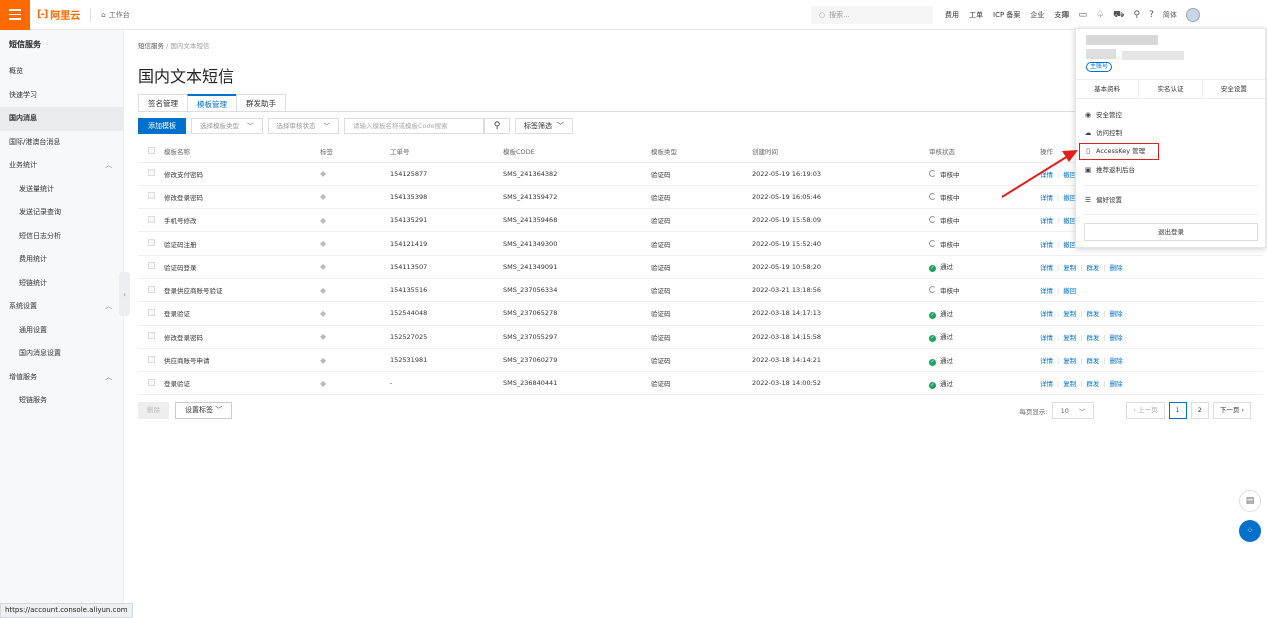 The height and width of the screenshot is (618, 1267). I want to click on sidebar-item-shortlink-stats: 短链统计, so click(61, 284).